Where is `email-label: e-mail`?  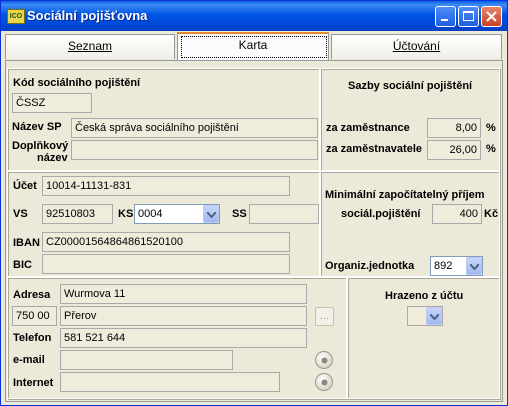 email-label: e-mail is located at coordinates (29, 360).